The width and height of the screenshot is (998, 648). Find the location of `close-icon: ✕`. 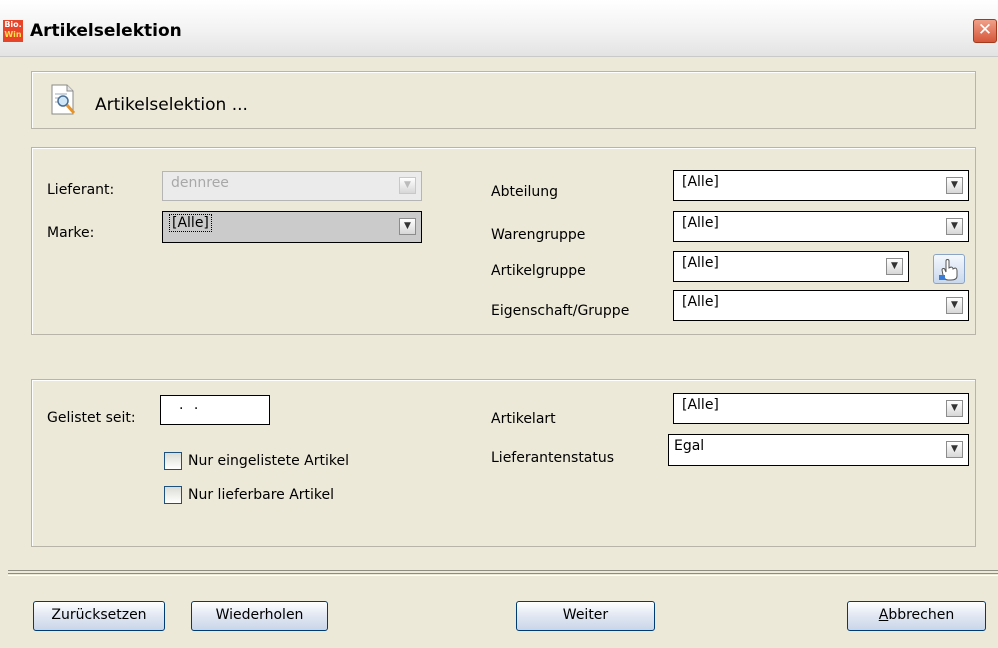

close-icon: ✕ is located at coordinates (985, 30).